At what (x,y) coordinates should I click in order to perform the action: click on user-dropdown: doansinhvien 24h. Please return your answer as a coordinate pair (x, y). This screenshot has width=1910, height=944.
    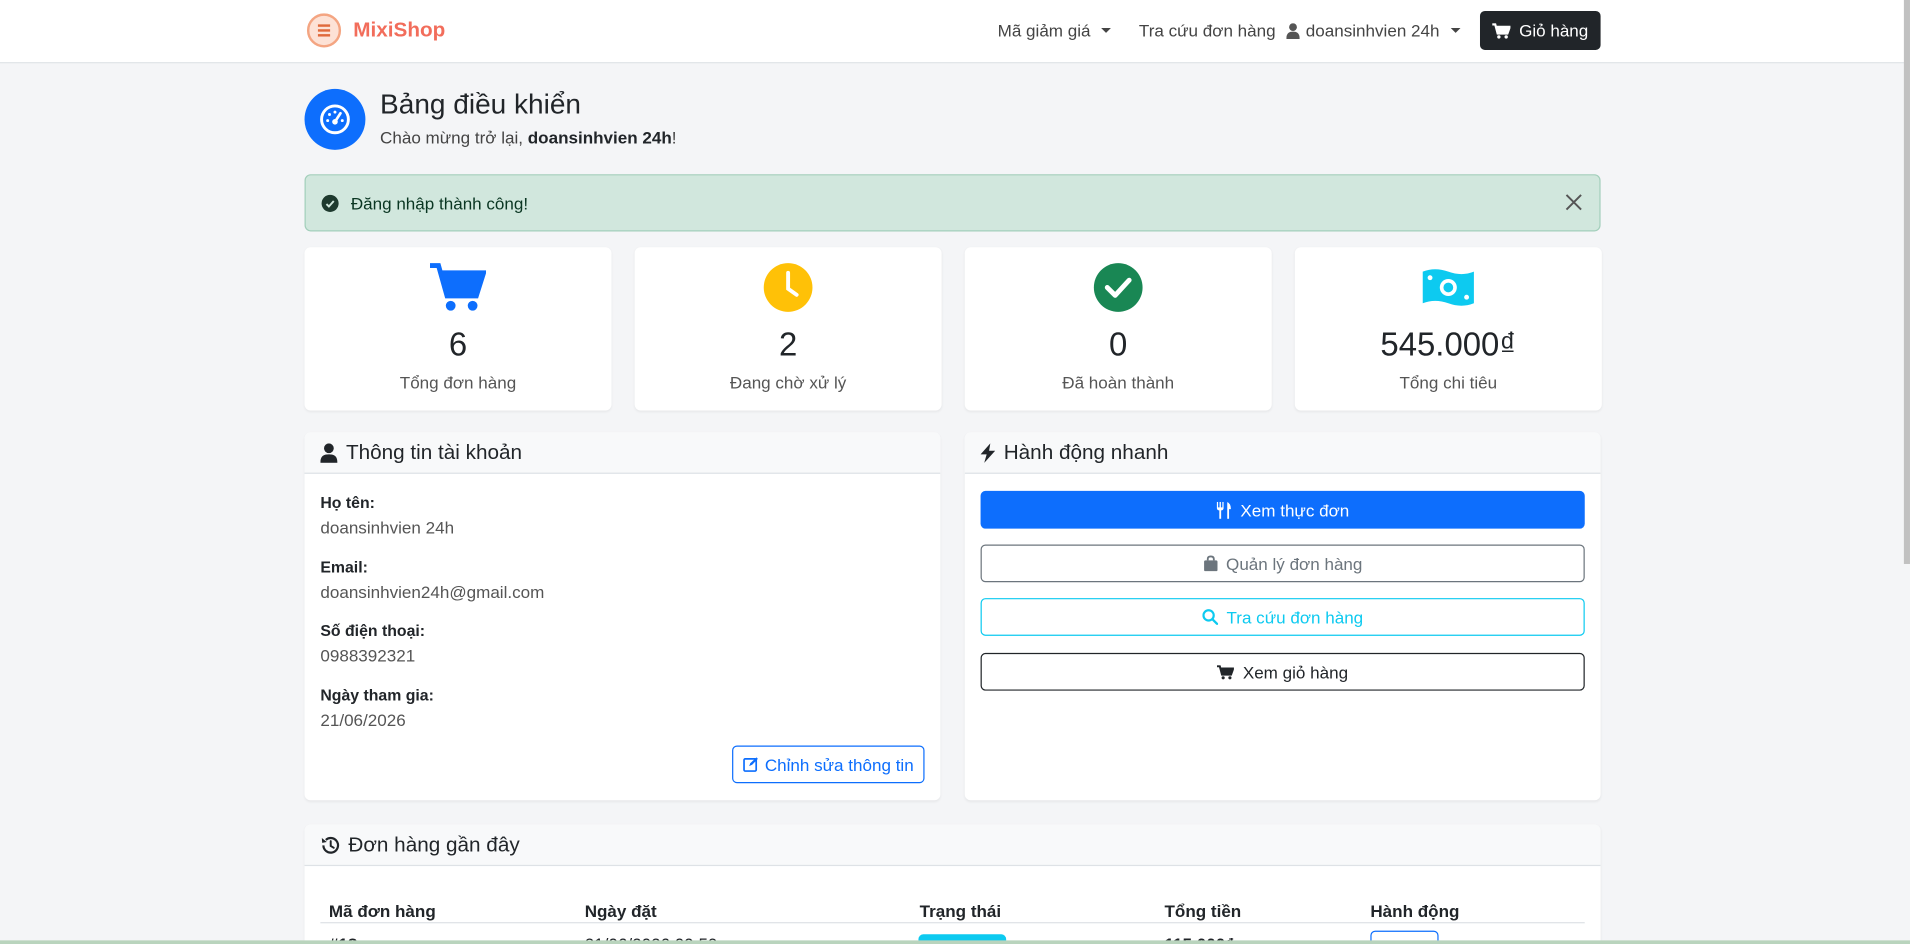
    Looking at the image, I should click on (1373, 30).